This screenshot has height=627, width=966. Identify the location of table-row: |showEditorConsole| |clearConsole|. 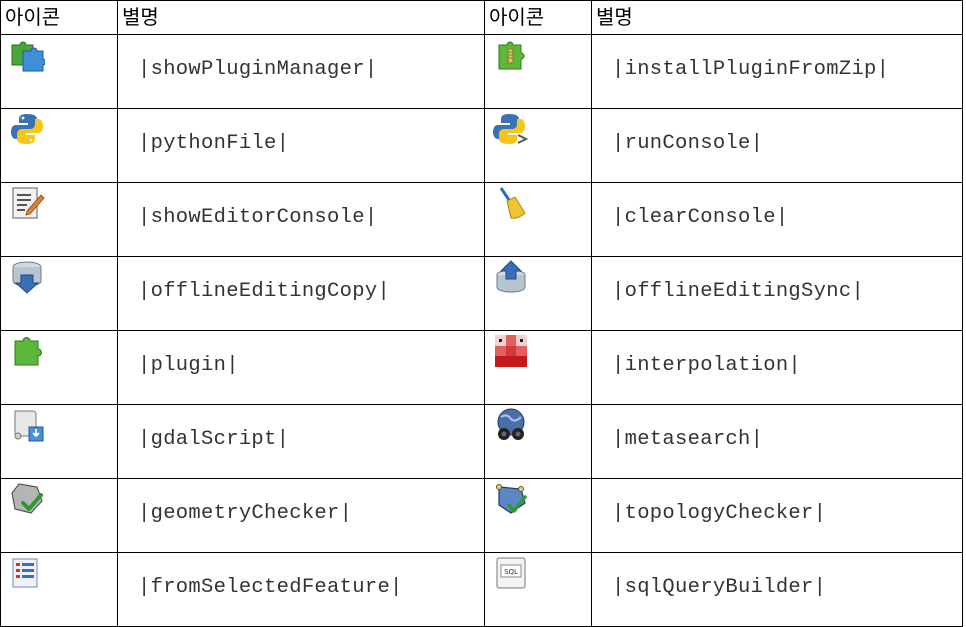
(481, 219).